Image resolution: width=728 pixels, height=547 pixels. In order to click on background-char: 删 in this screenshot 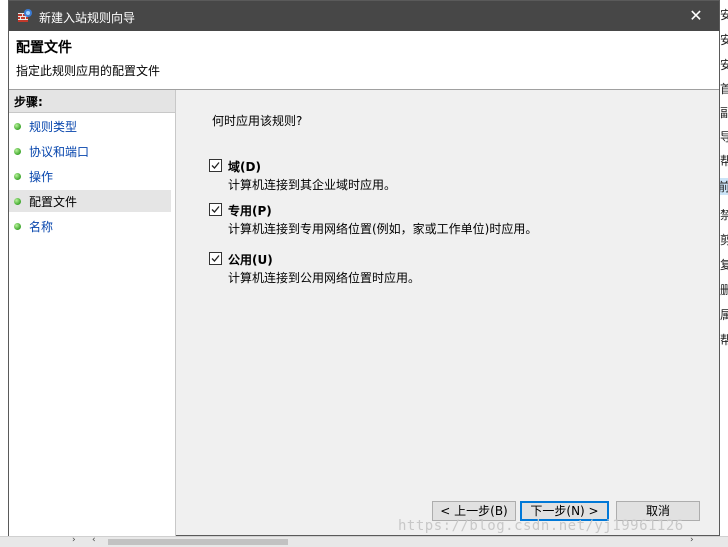, I will do `click(724, 290)`.